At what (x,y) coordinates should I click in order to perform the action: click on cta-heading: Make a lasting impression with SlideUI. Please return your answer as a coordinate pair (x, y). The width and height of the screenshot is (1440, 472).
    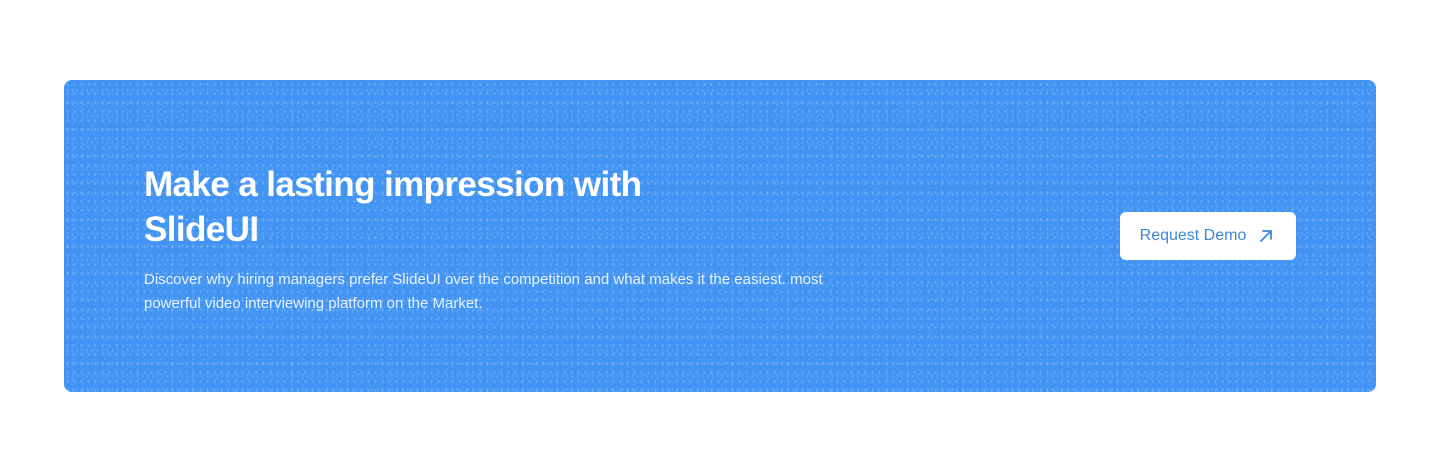
    Looking at the image, I should click on (393, 207).